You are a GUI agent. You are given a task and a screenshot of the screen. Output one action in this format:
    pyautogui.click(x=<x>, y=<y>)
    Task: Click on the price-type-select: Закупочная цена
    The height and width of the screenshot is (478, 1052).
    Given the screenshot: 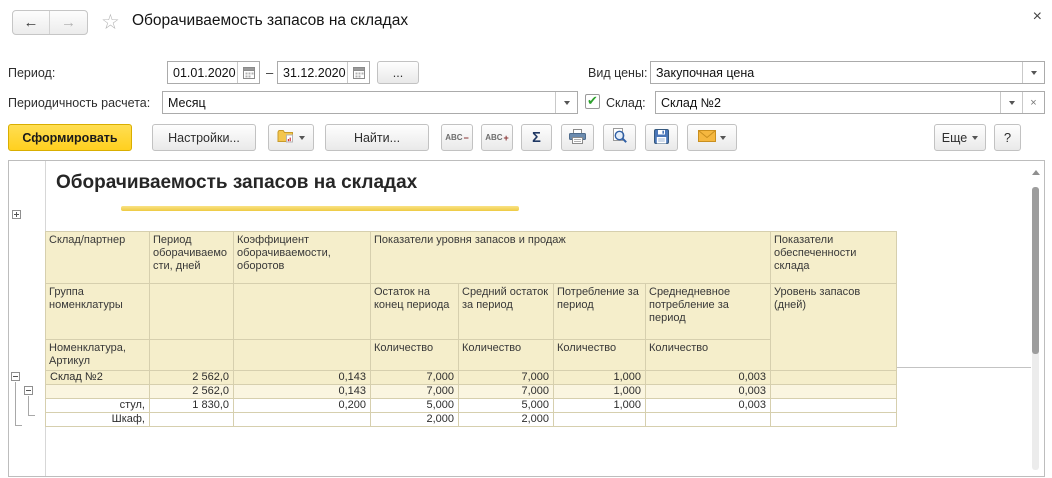 What is the action you would take?
    pyautogui.click(x=836, y=72)
    